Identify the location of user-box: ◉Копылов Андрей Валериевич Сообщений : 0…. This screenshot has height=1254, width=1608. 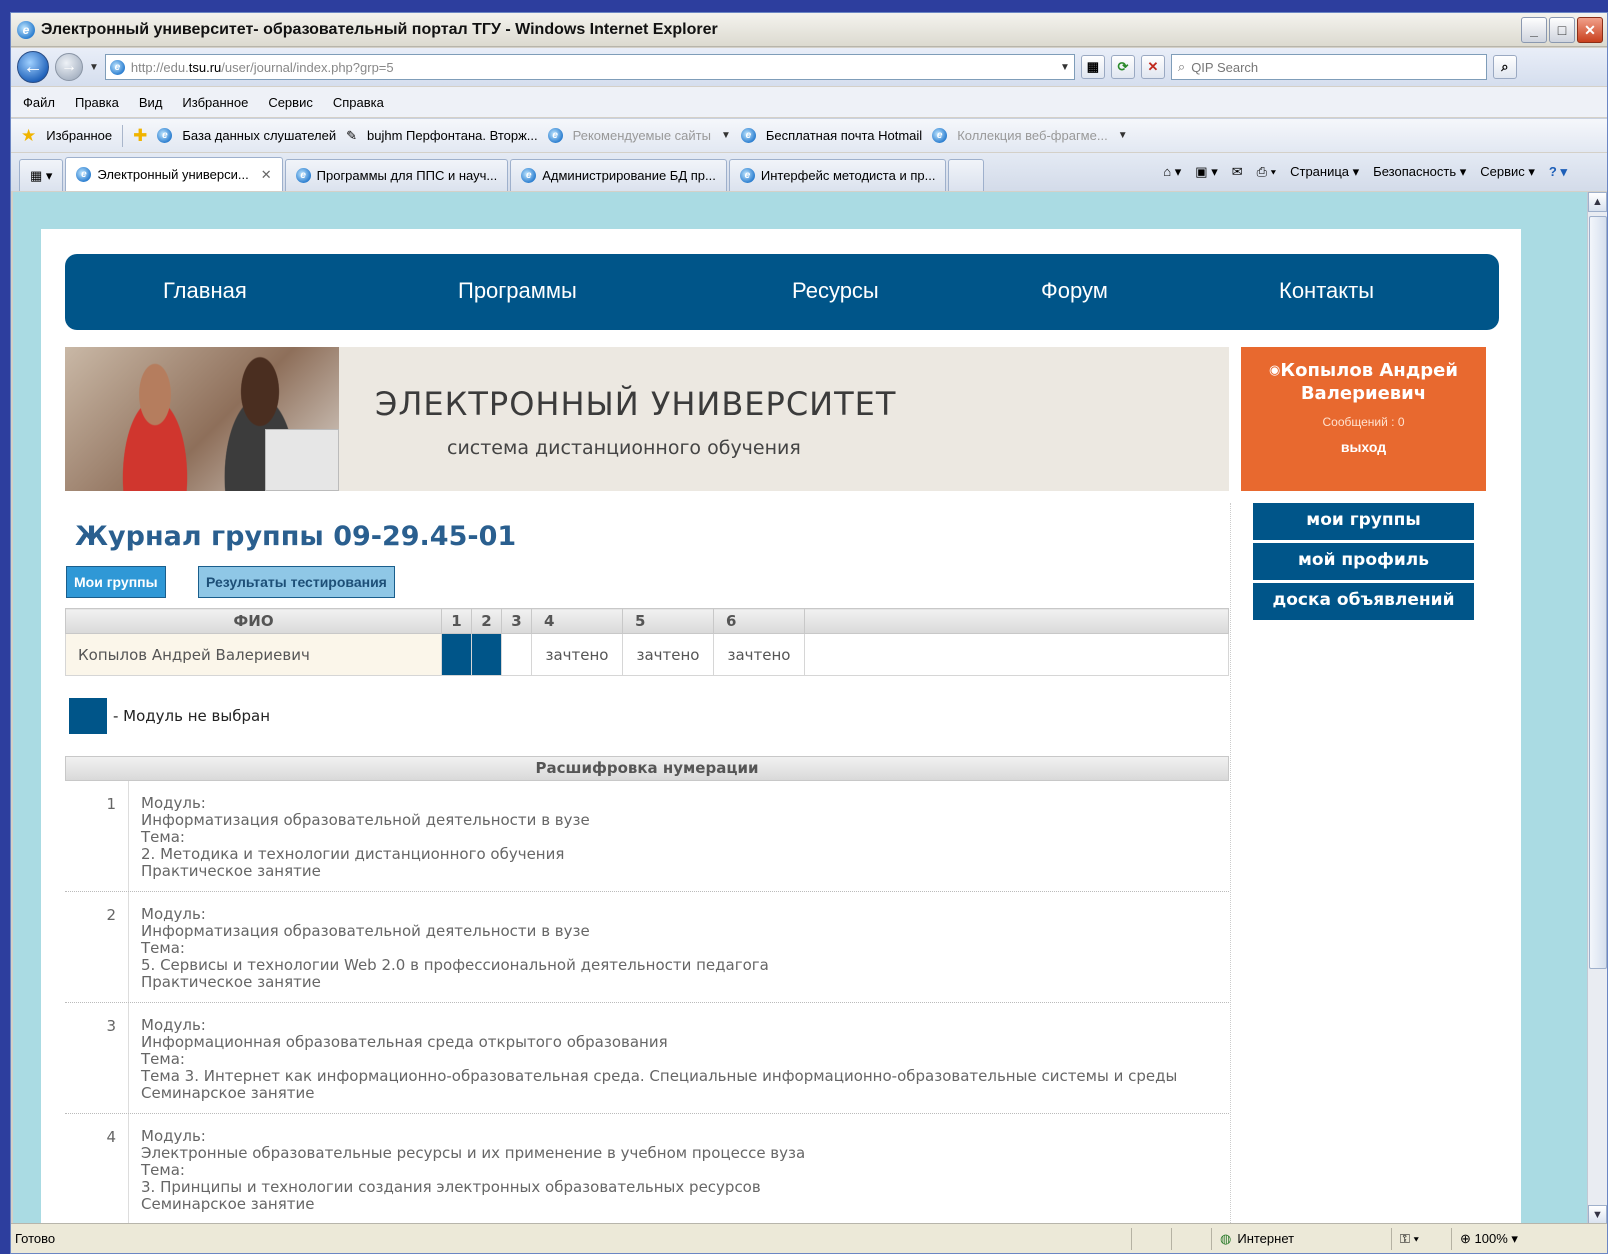
(1363, 419).